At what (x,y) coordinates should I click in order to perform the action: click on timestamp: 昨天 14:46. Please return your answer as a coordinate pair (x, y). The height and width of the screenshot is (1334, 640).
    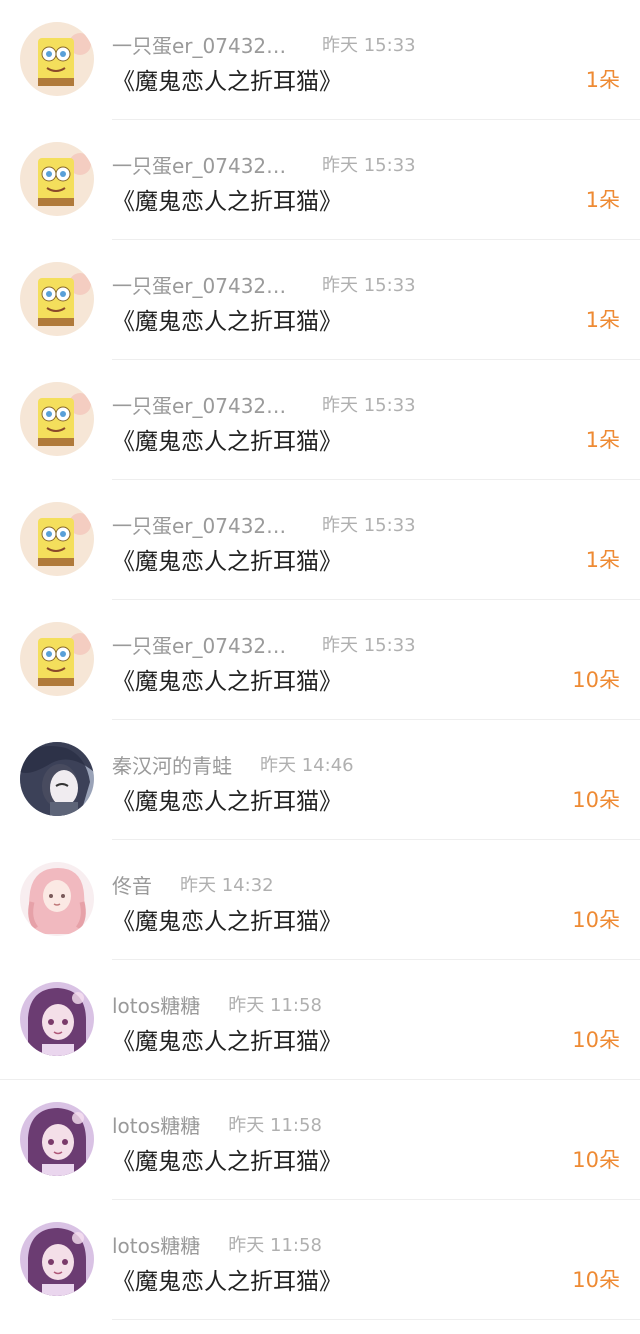
    Looking at the image, I should click on (307, 765).